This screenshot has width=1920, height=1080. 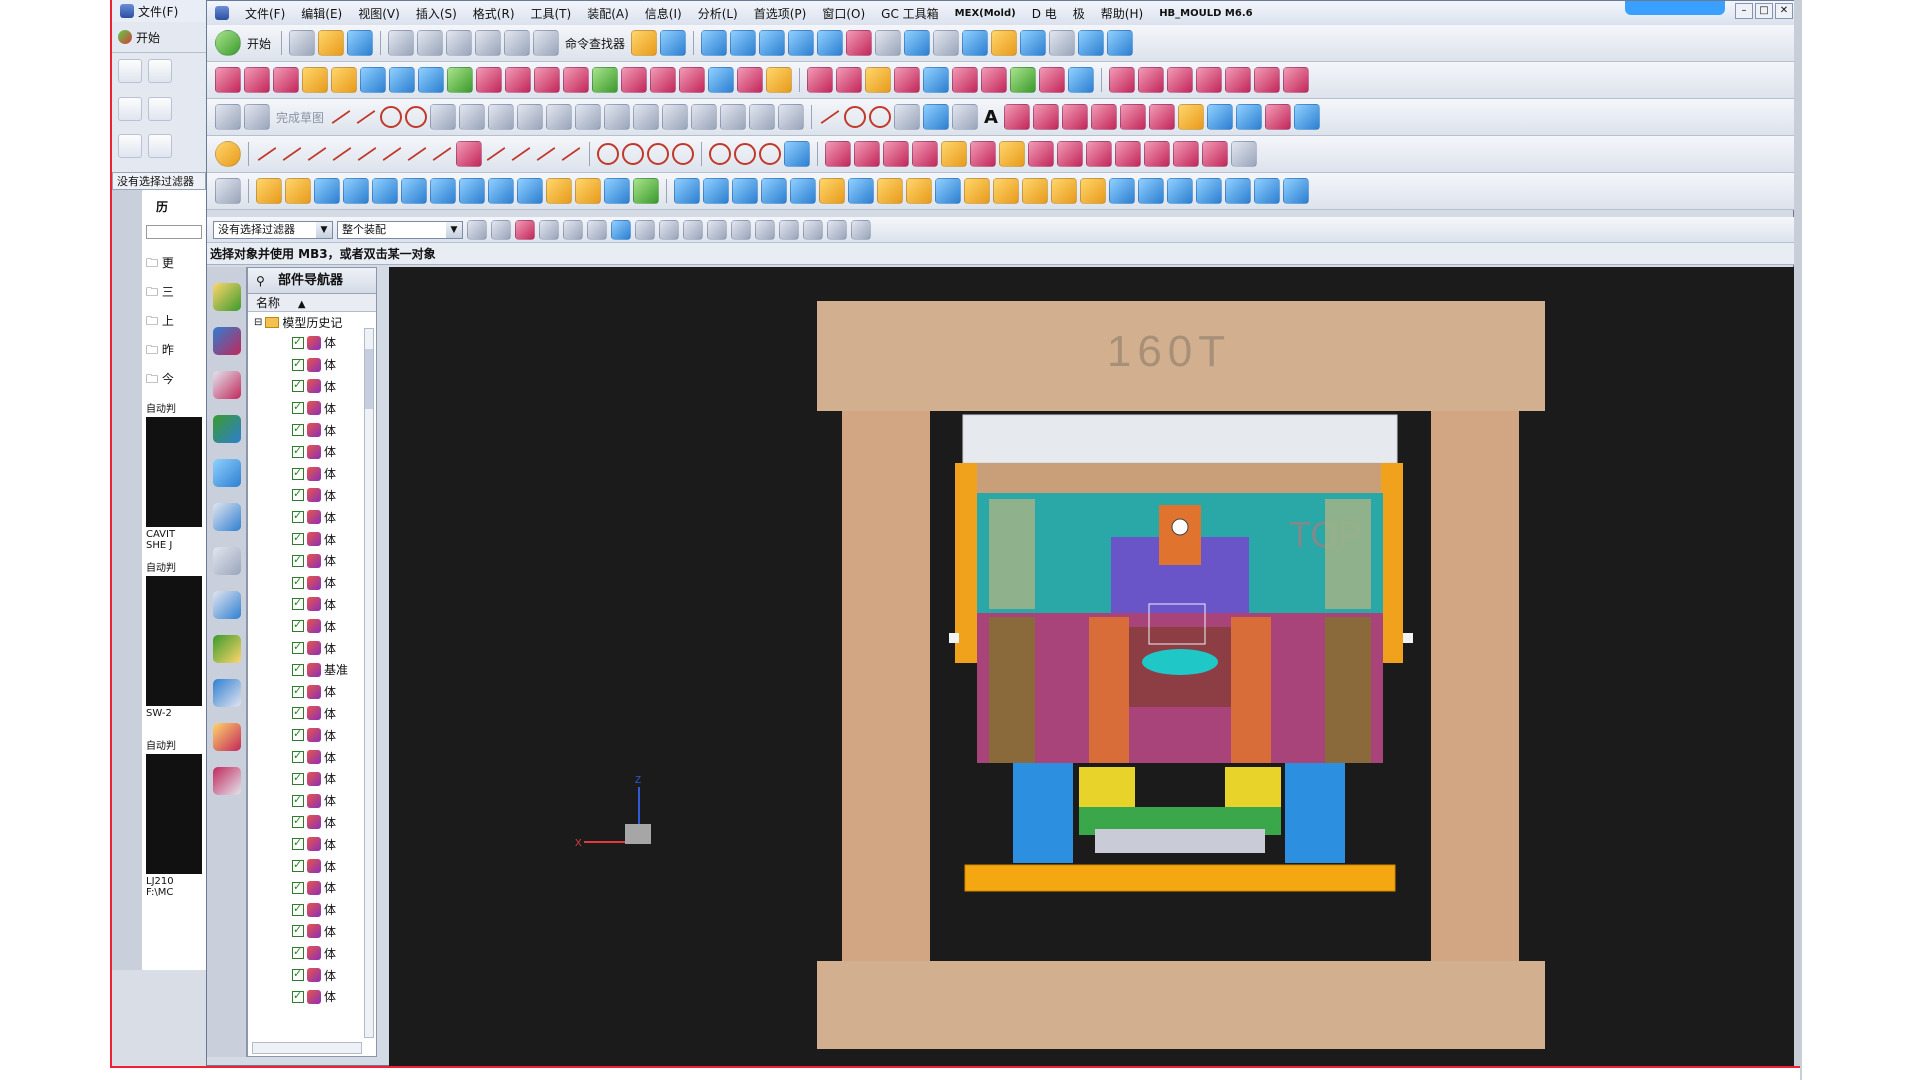 What do you see at coordinates (265, 13) in the screenshot?
I see `menu-file: 文件(F)` at bounding box center [265, 13].